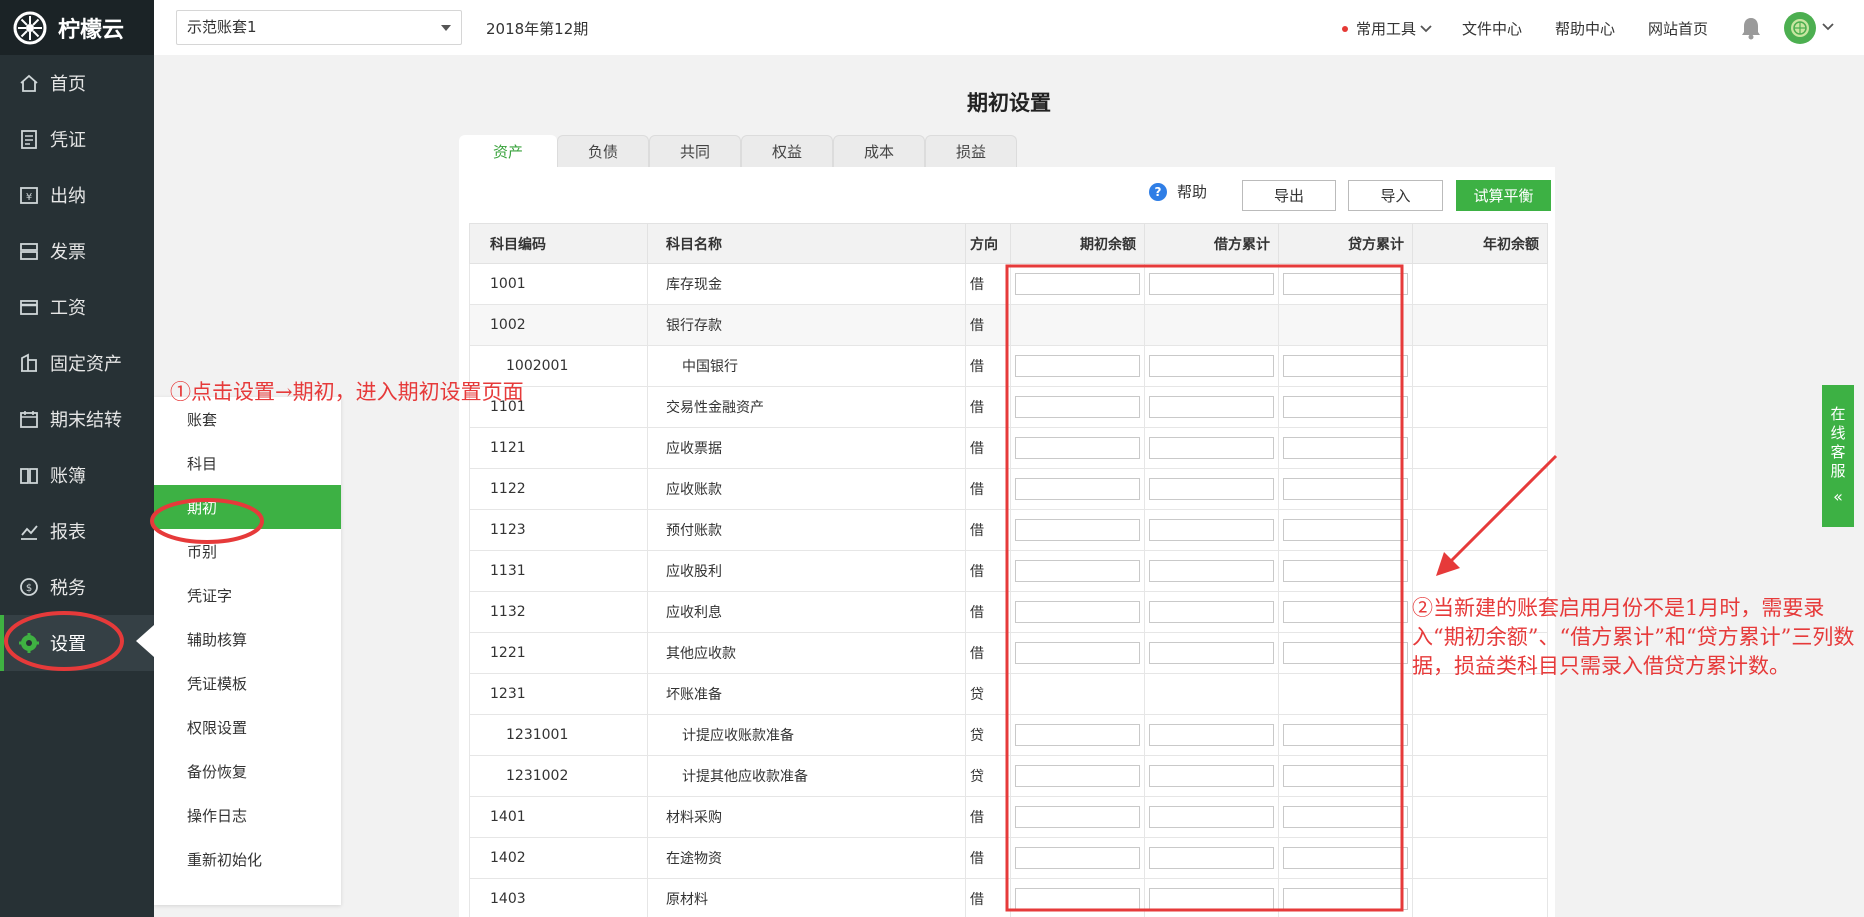 The image size is (1864, 917). I want to click on row-code: 1403, so click(558, 897).